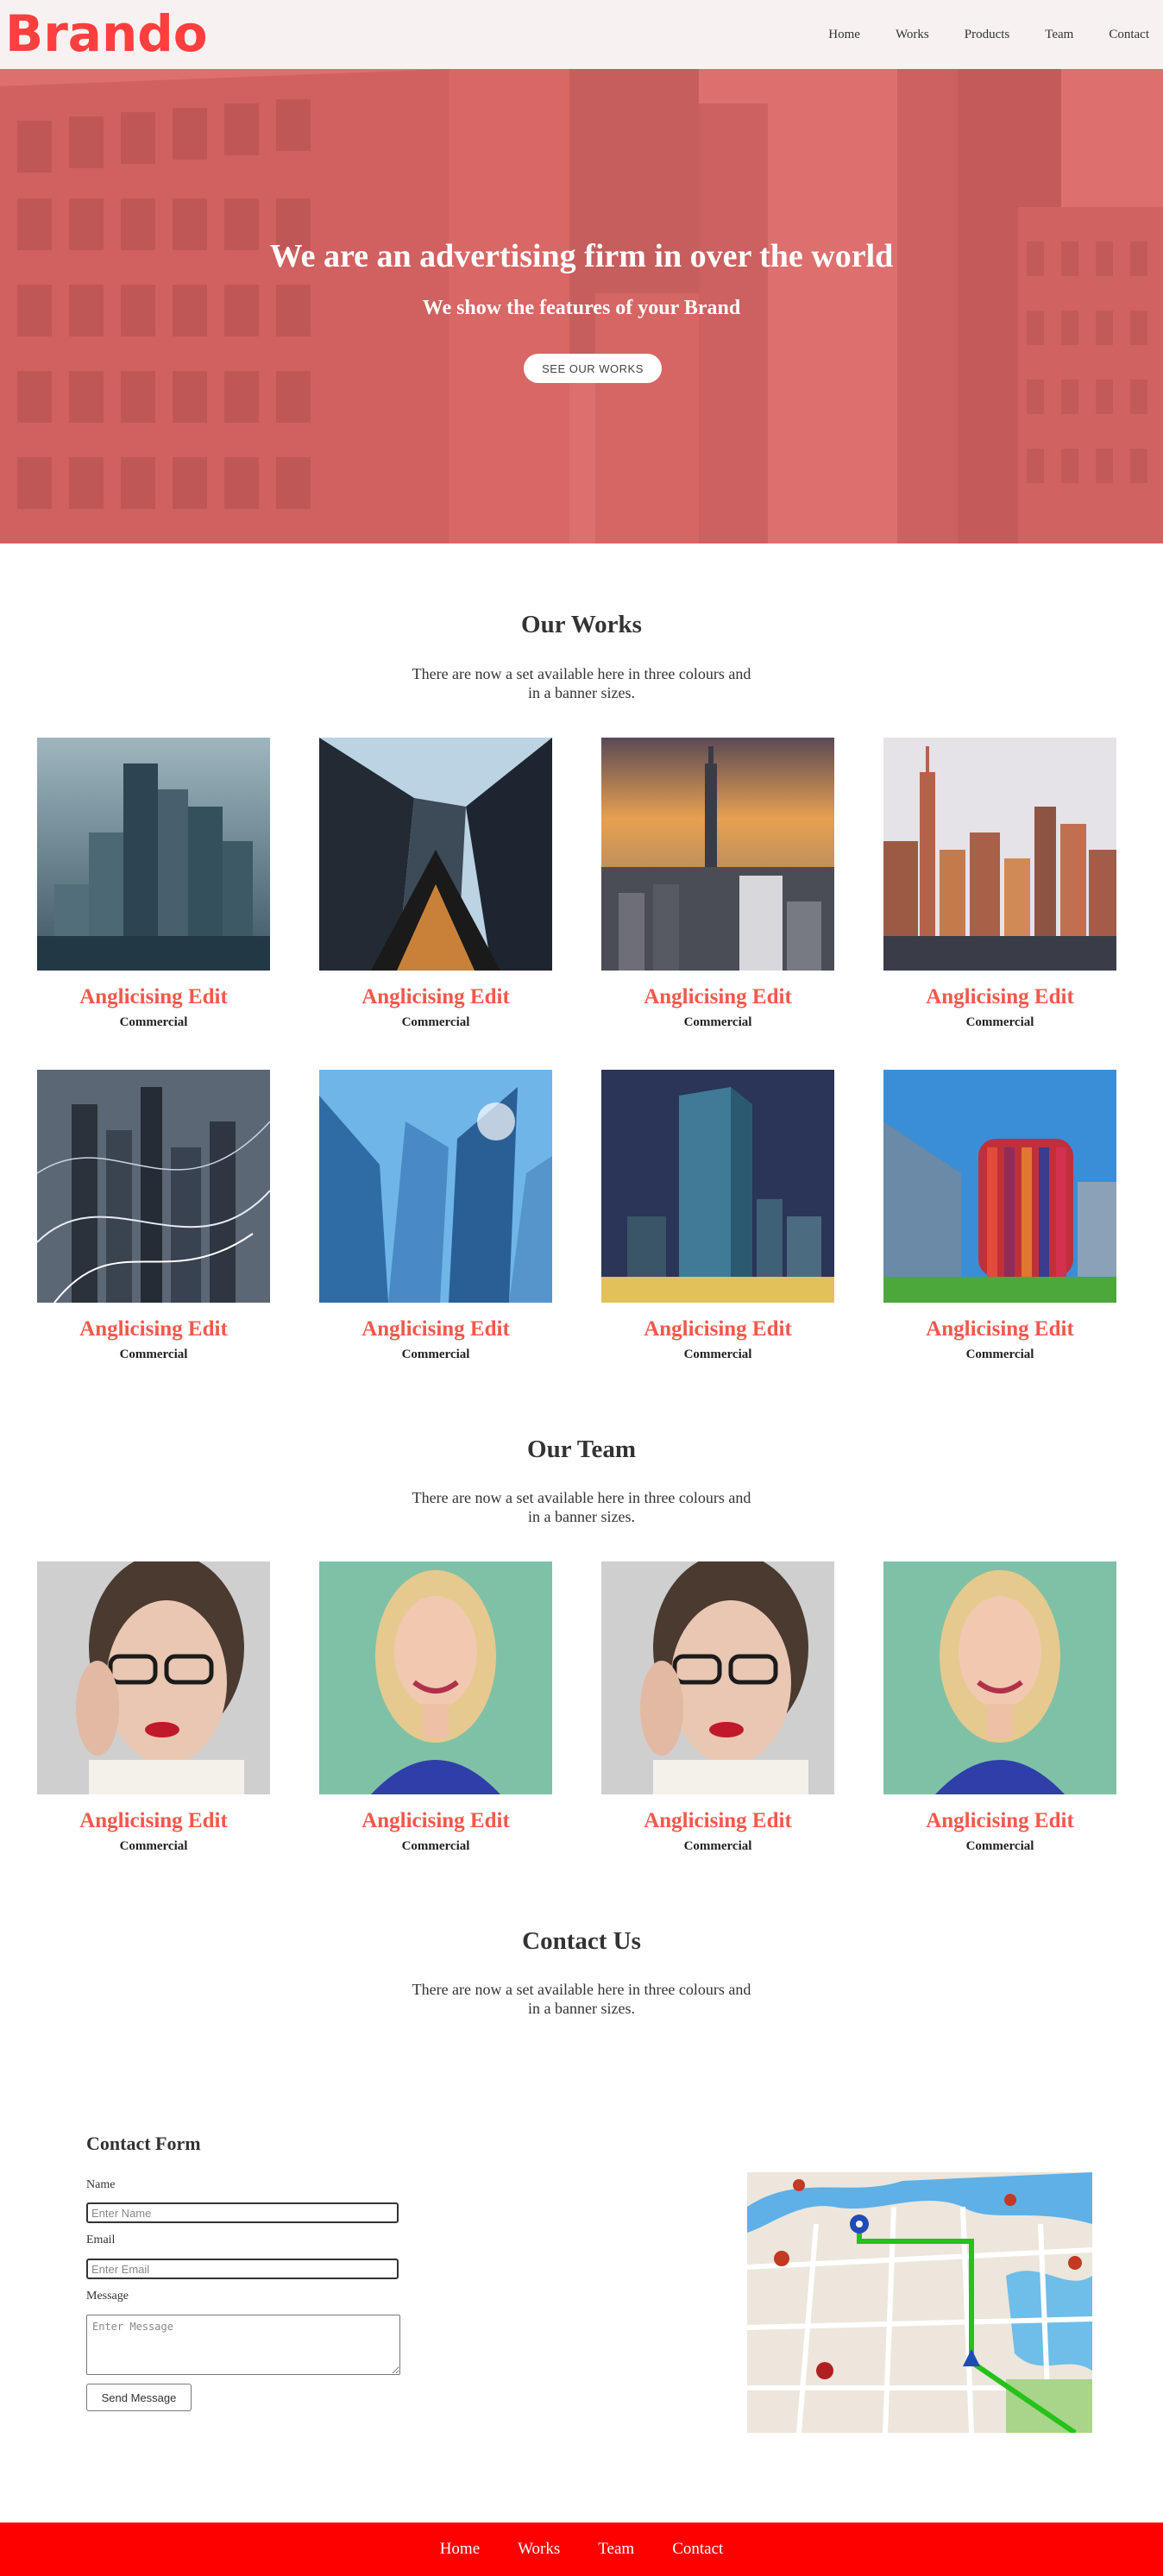 This screenshot has width=1163, height=2576. Describe the element at coordinates (107, 2296) in the screenshot. I see `message-label: Message` at that location.